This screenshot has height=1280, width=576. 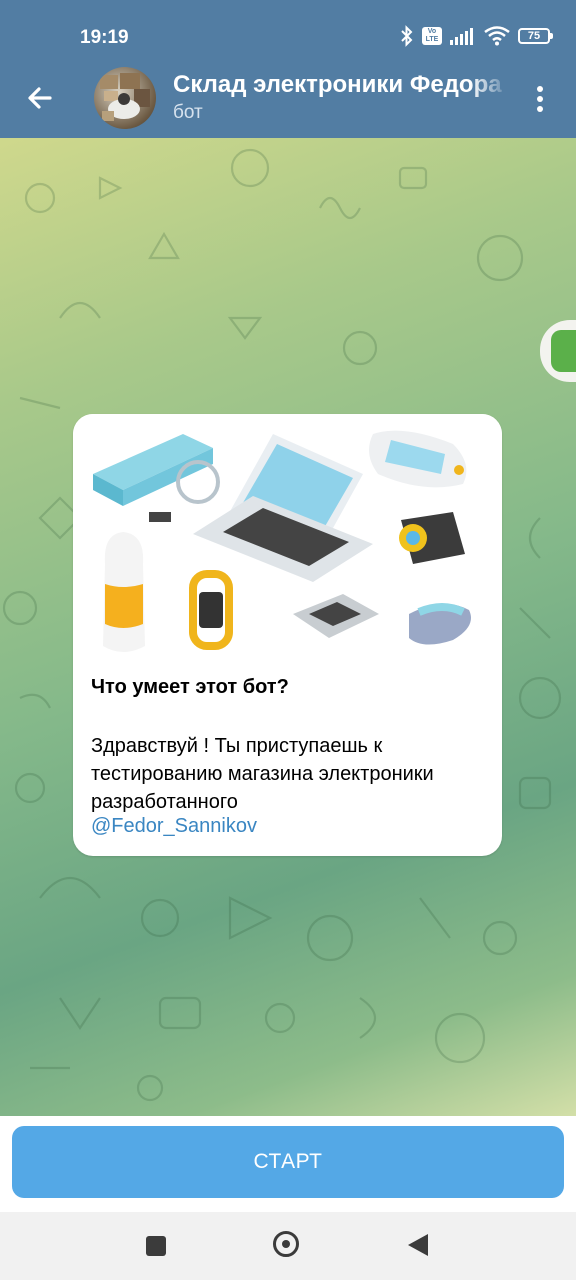 I want to click on warehouse-avatar-icon, so click(x=125, y=97).